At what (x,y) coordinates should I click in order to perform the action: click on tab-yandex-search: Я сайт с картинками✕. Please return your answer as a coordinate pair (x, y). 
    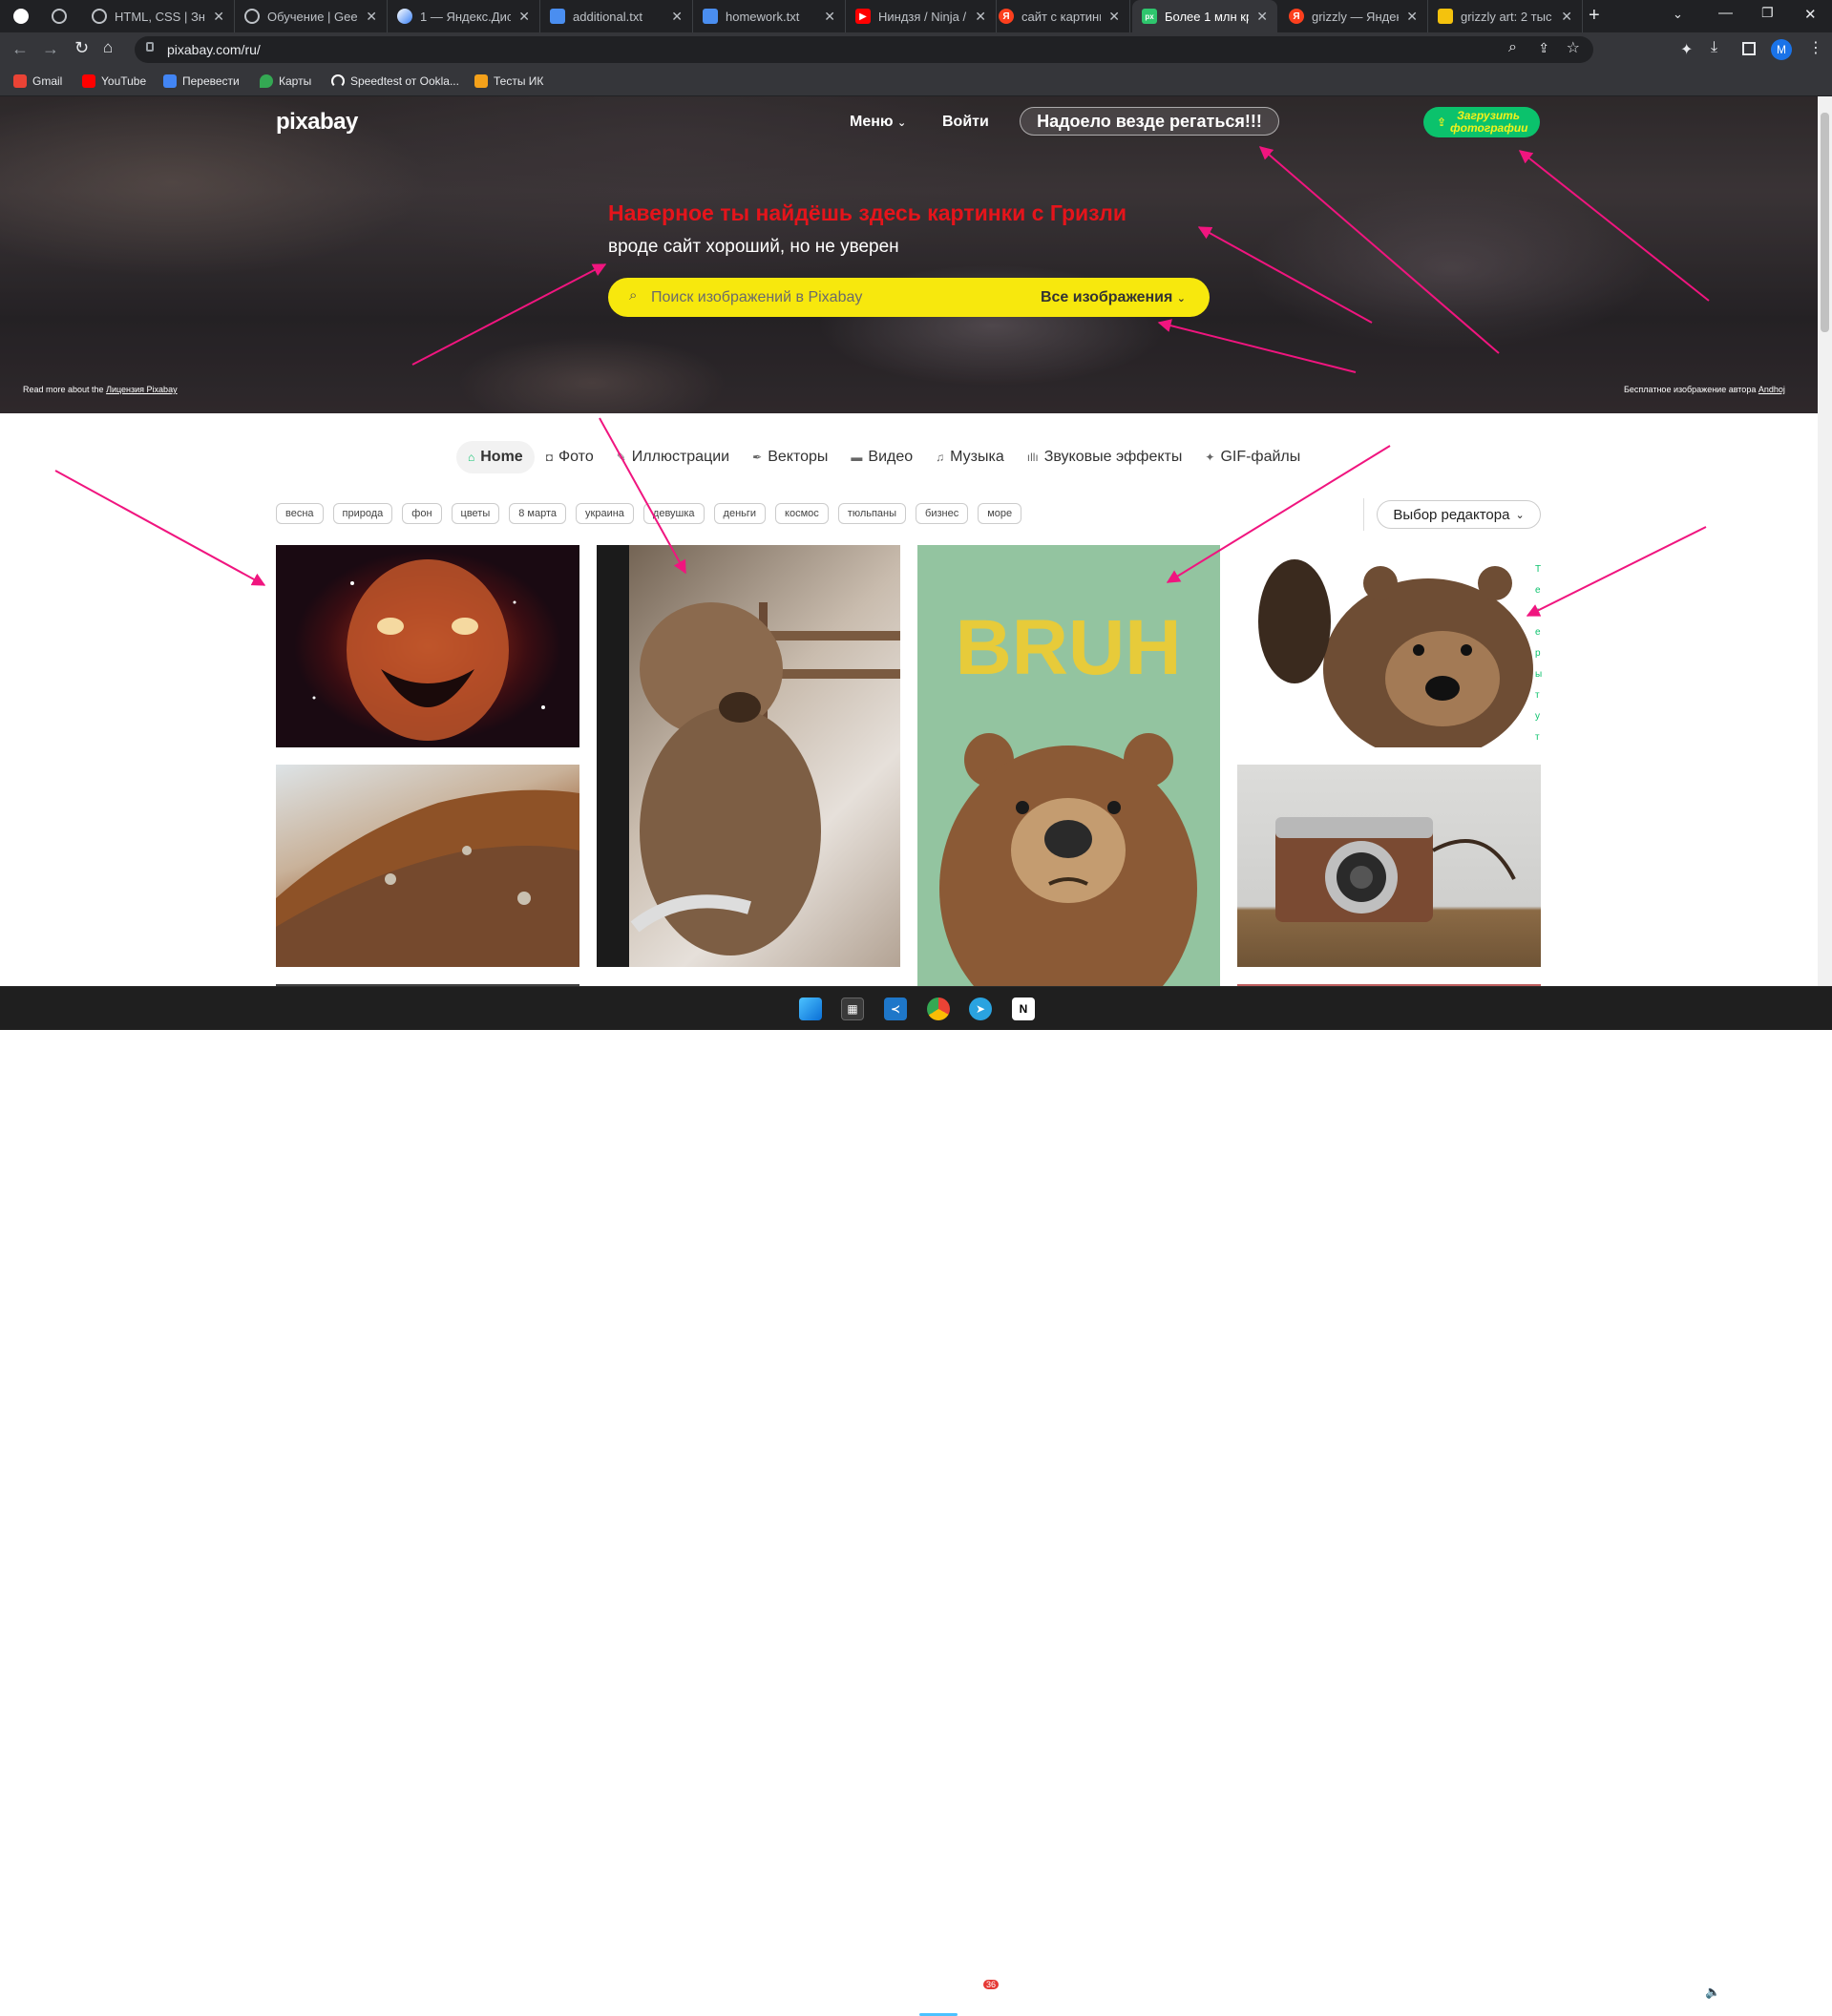
    Looking at the image, I should click on (1059, 16).